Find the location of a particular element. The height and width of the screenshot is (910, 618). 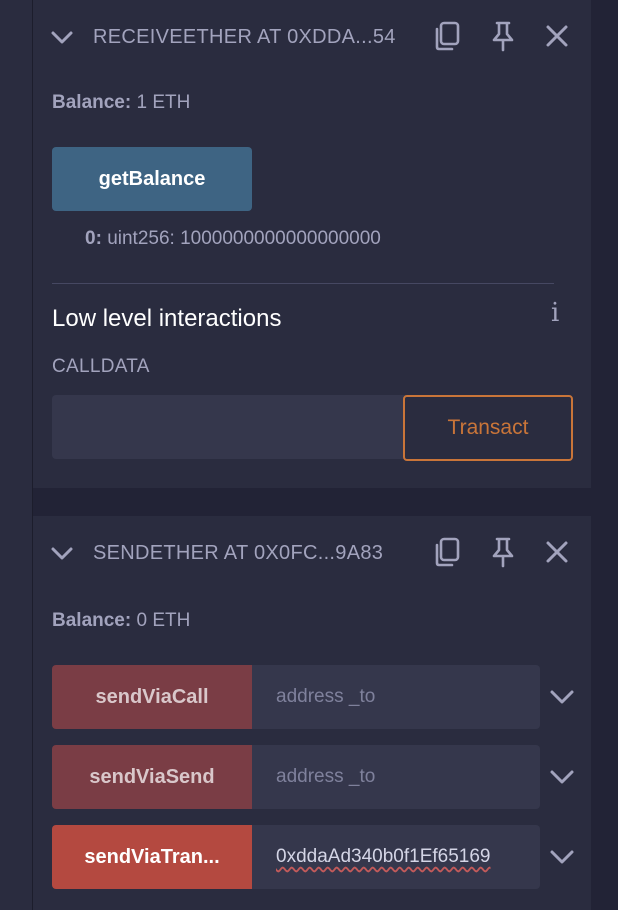

send-via-send-button: sendViaSend is located at coordinates (152, 777).